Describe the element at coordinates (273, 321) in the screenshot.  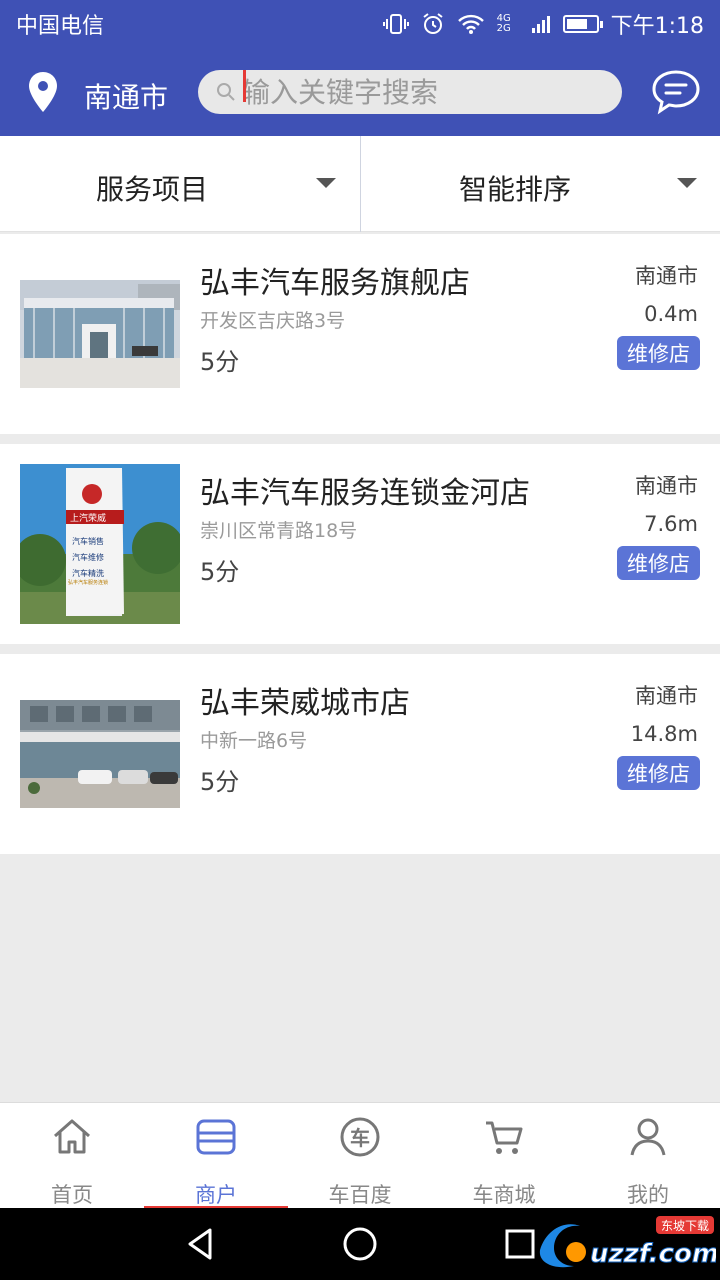
I see `shop-address: 开发区吉庆路3号` at that location.